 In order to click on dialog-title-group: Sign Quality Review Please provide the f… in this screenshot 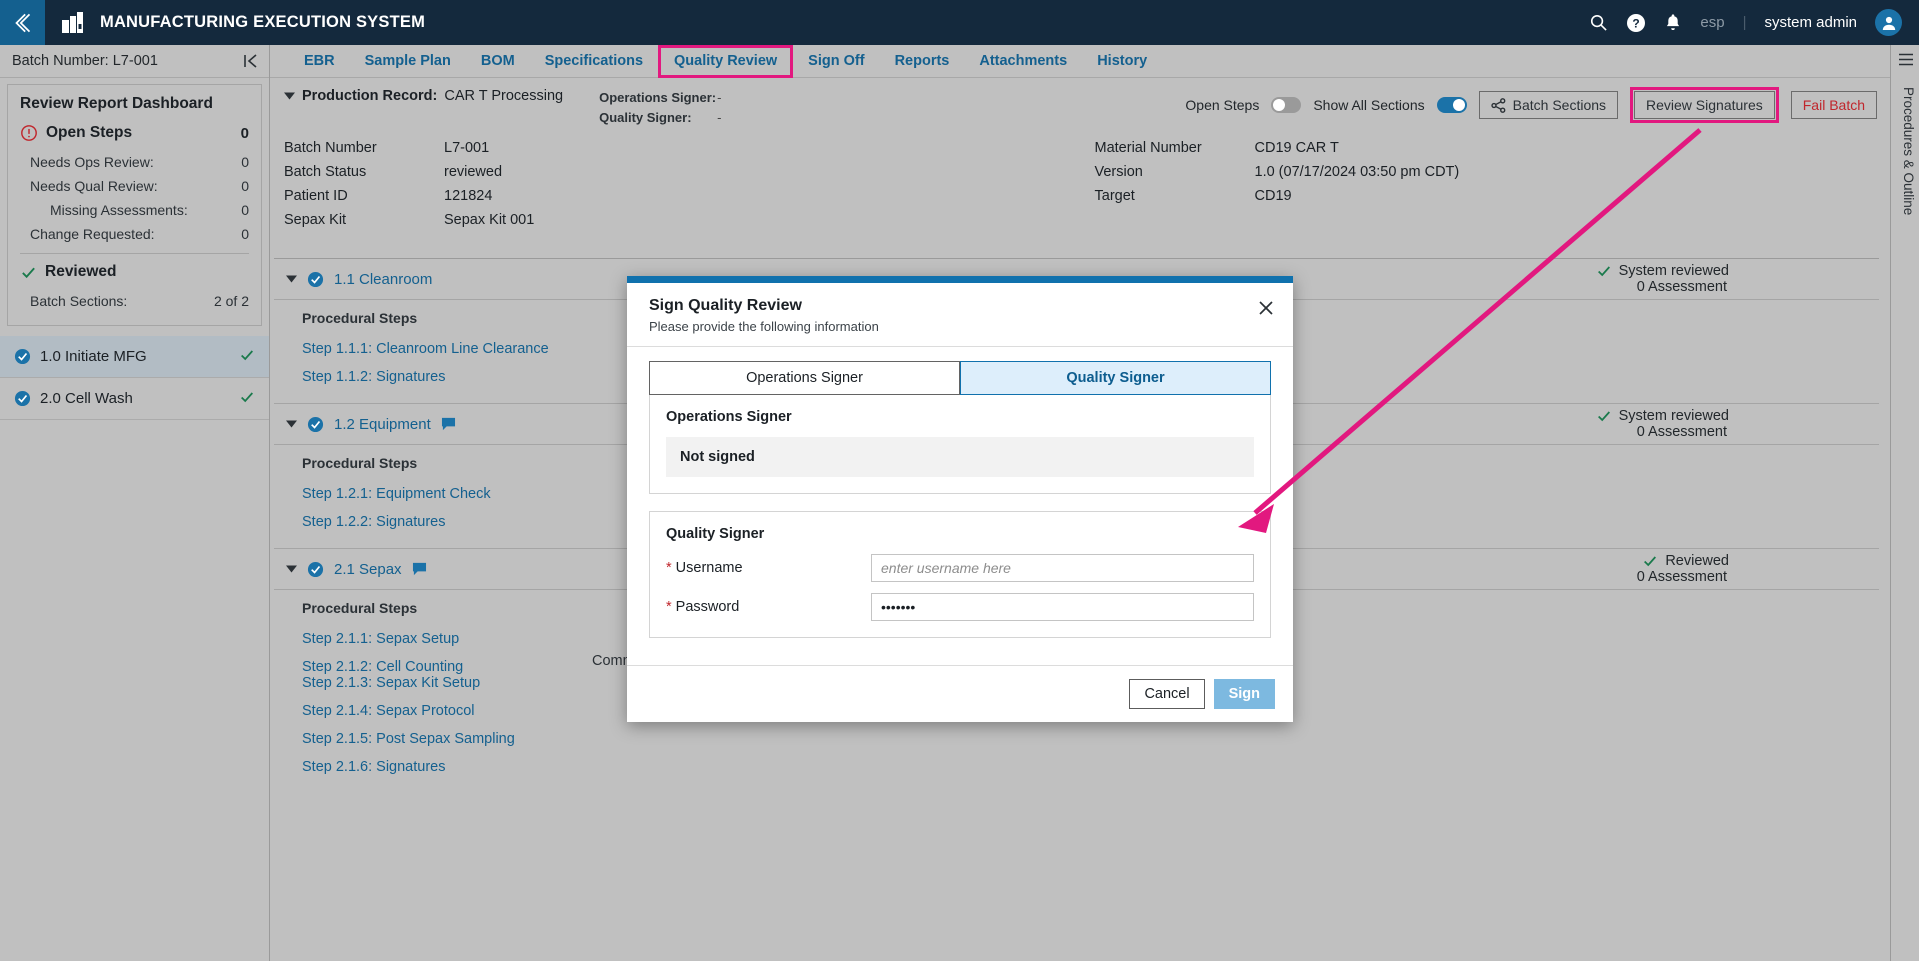, I will do `click(764, 315)`.